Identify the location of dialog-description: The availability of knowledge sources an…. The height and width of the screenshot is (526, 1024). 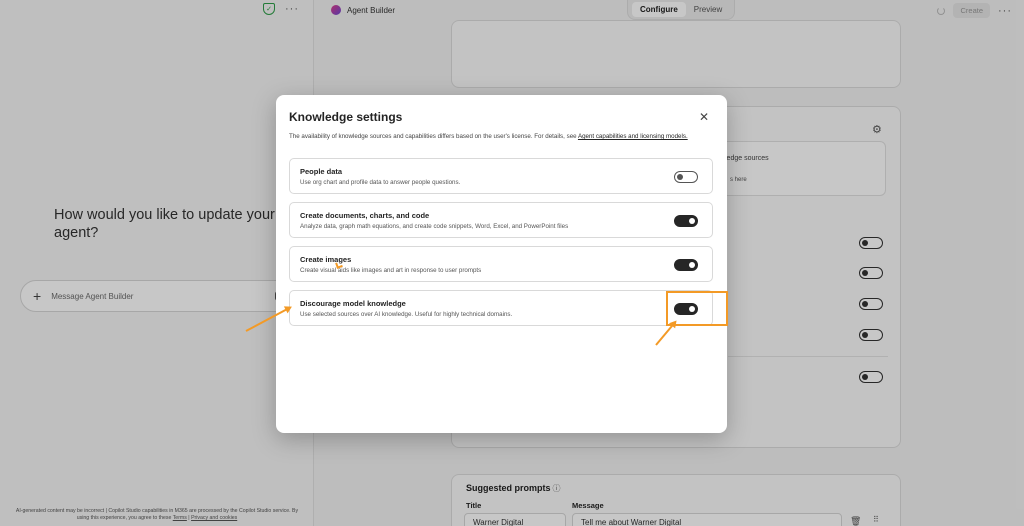
(488, 136).